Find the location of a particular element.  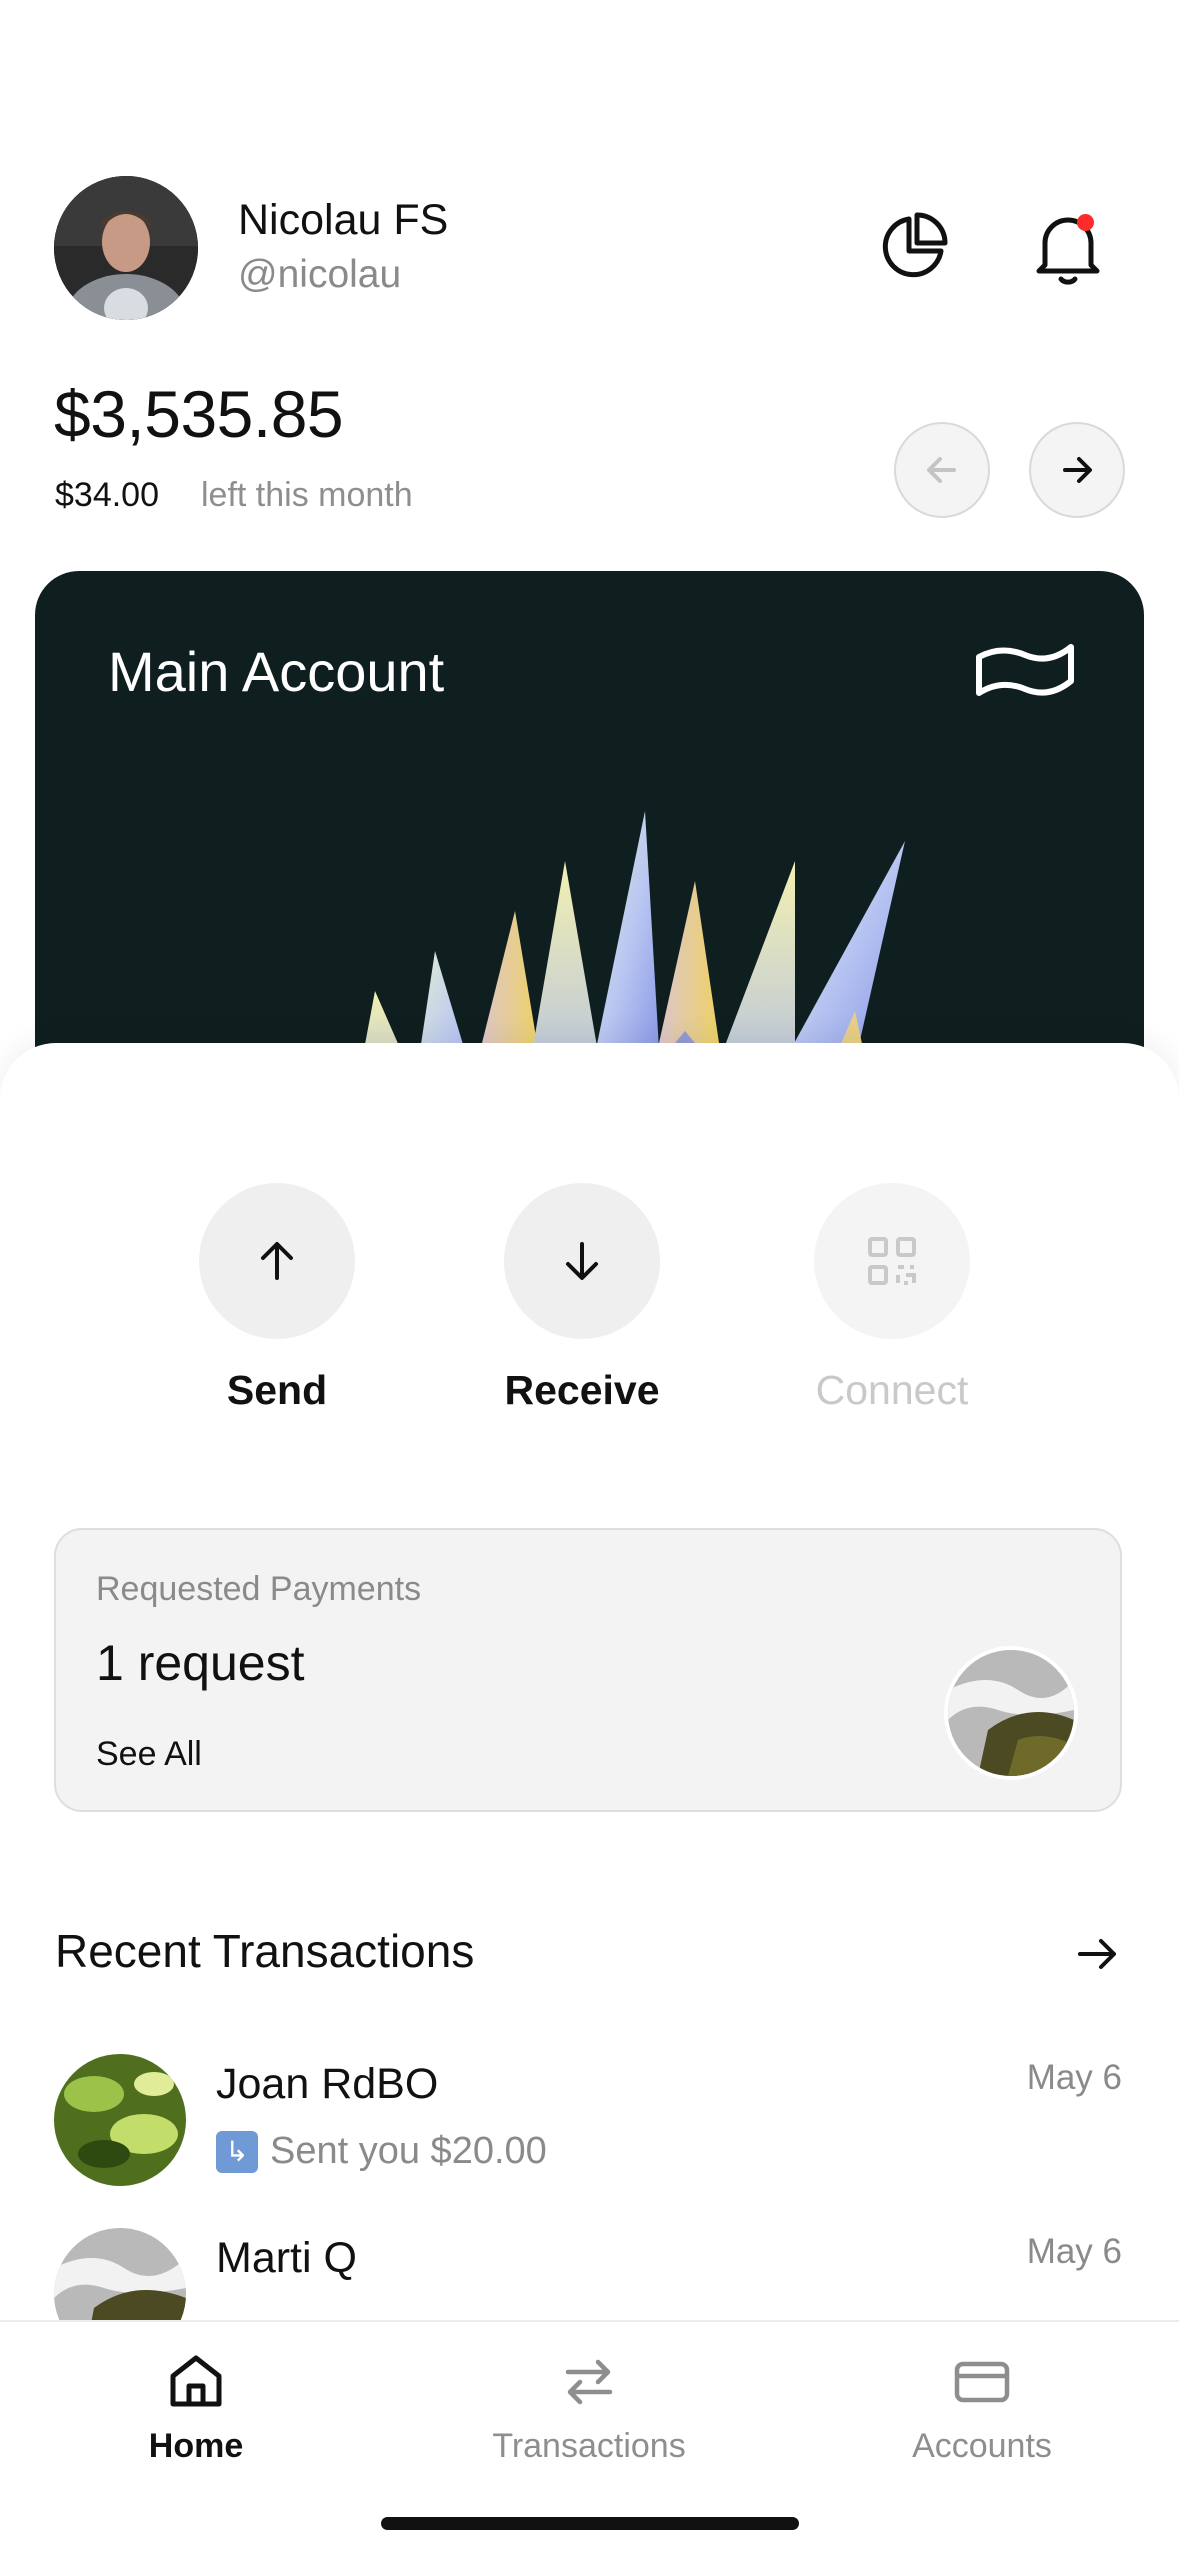

connect-button: Connect is located at coordinates (892, 1298).